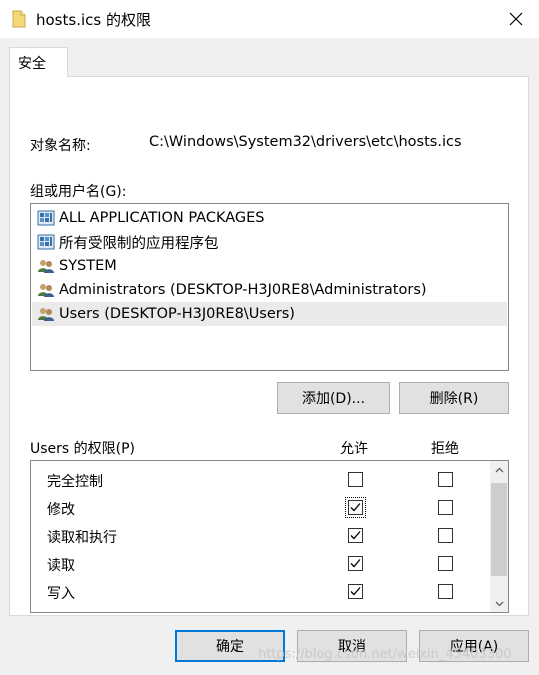  I want to click on group-name: ALL APPLICATION PACKAGES, so click(162, 218).